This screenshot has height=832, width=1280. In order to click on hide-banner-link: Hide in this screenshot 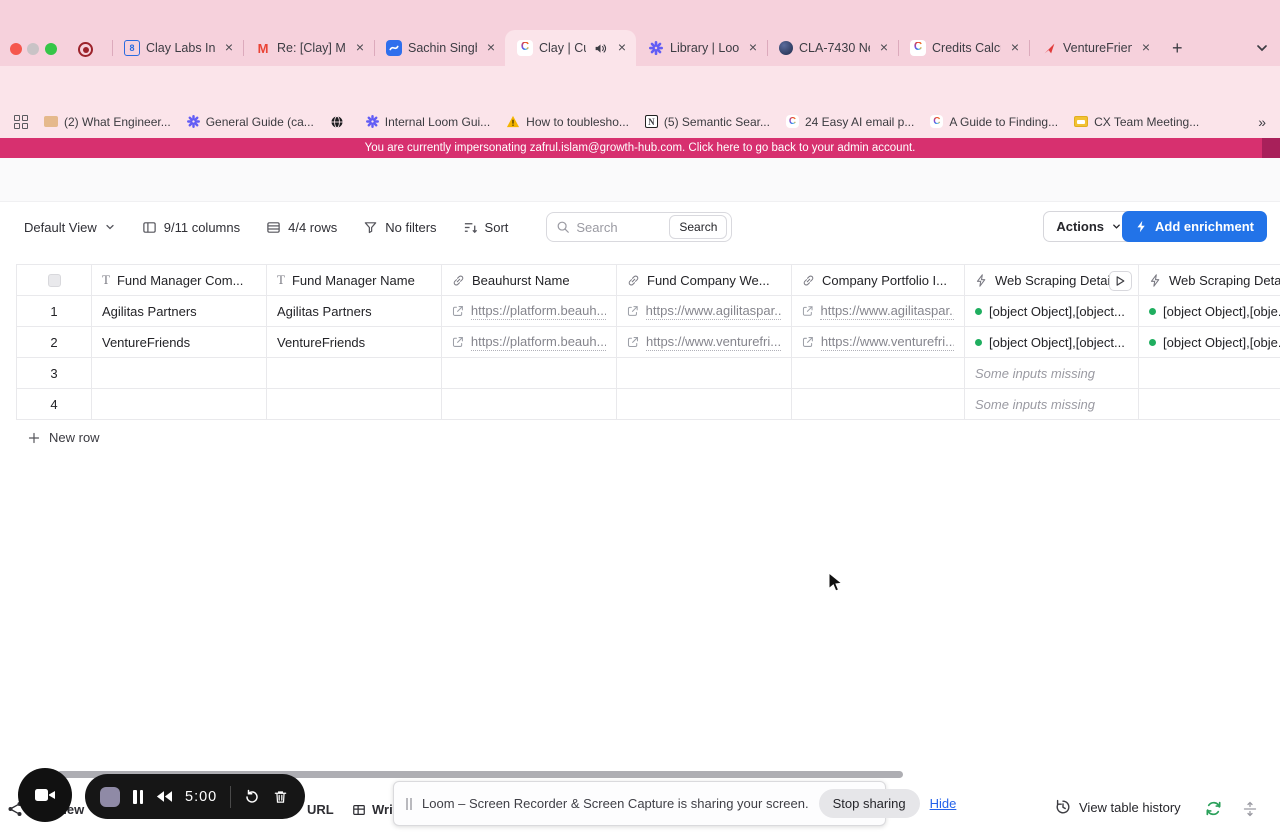, I will do `click(943, 803)`.